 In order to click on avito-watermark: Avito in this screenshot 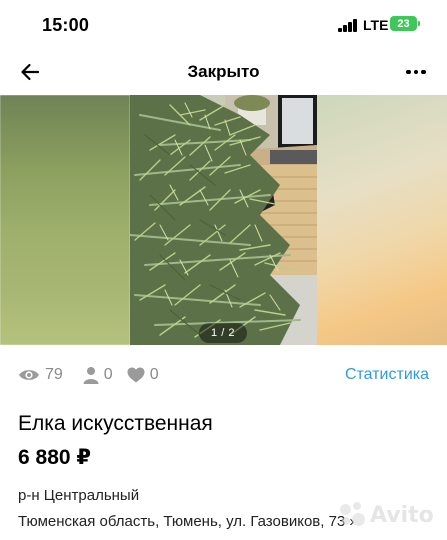, I will do `click(390, 515)`.